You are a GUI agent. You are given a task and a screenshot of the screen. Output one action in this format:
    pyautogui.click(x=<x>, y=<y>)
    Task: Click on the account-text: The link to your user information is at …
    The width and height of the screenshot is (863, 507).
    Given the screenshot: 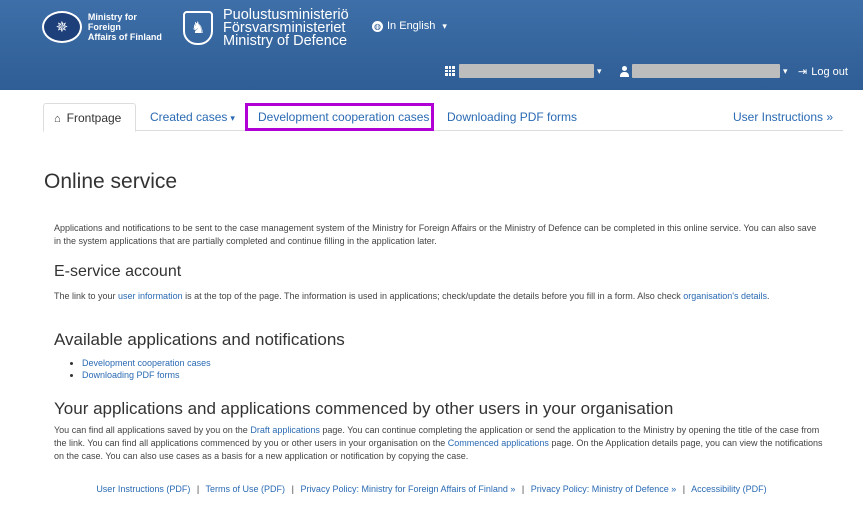 What is the action you would take?
    pyautogui.click(x=412, y=296)
    